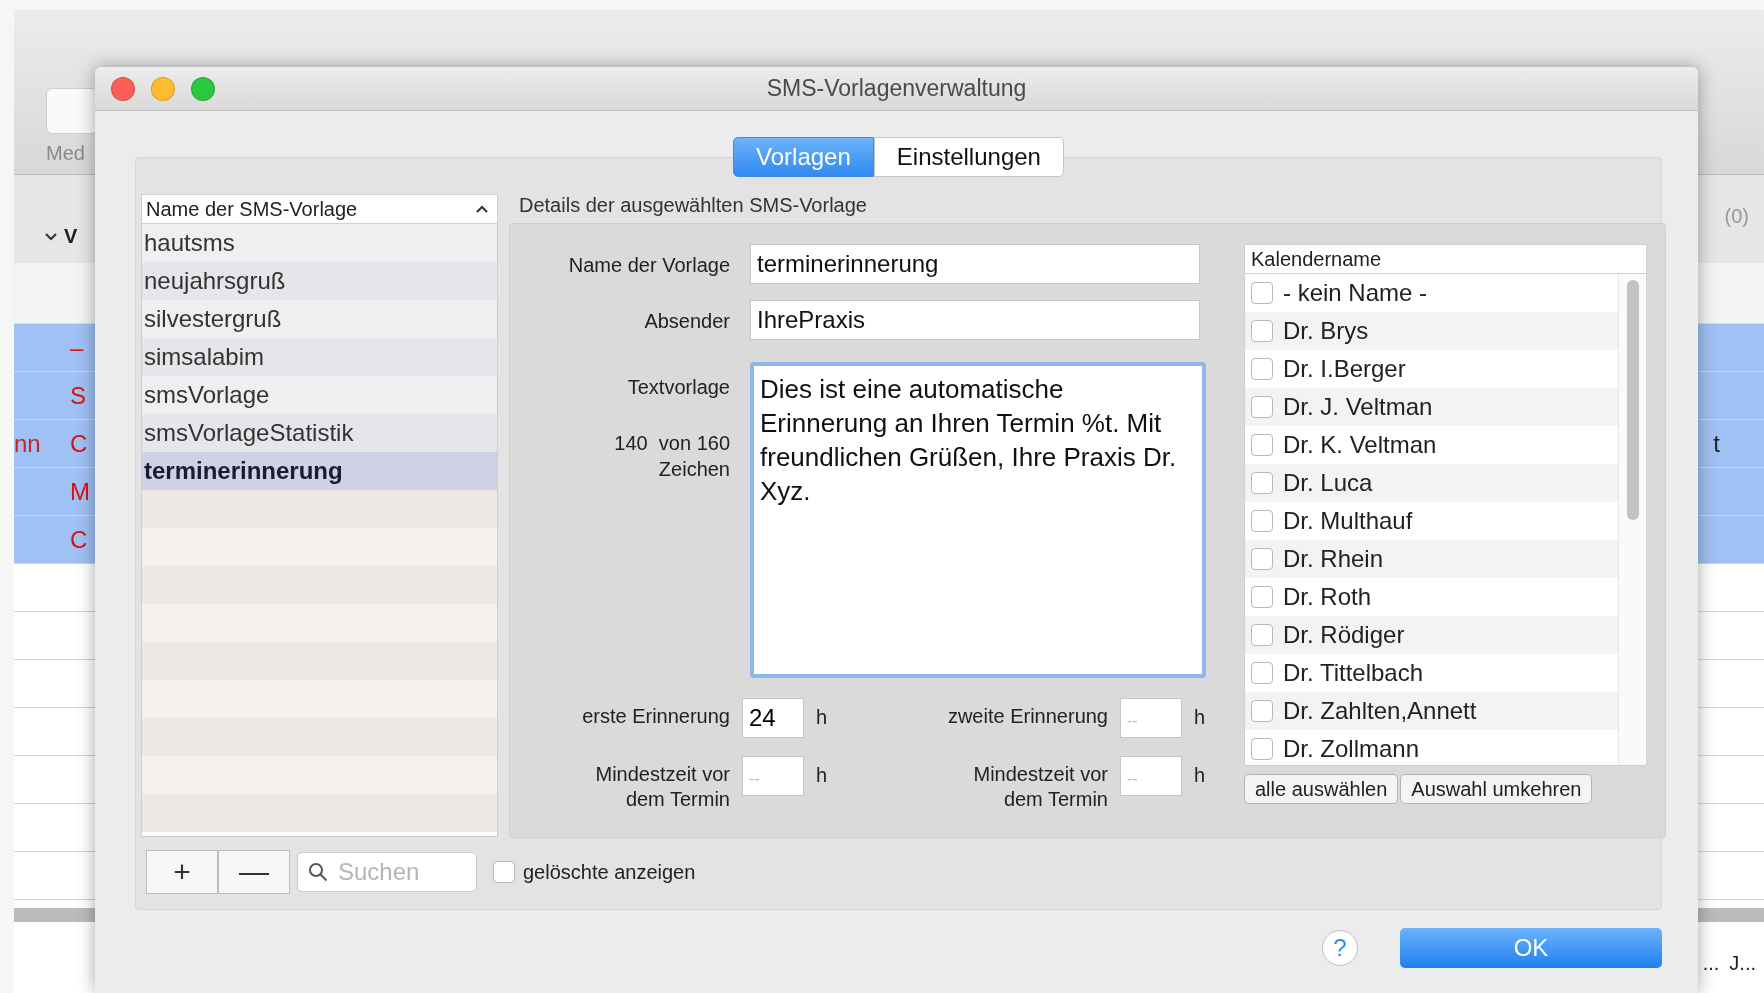  Describe the element at coordinates (1355, 293) in the screenshot. I see `checkbox-label: - kein Name -` at that location.